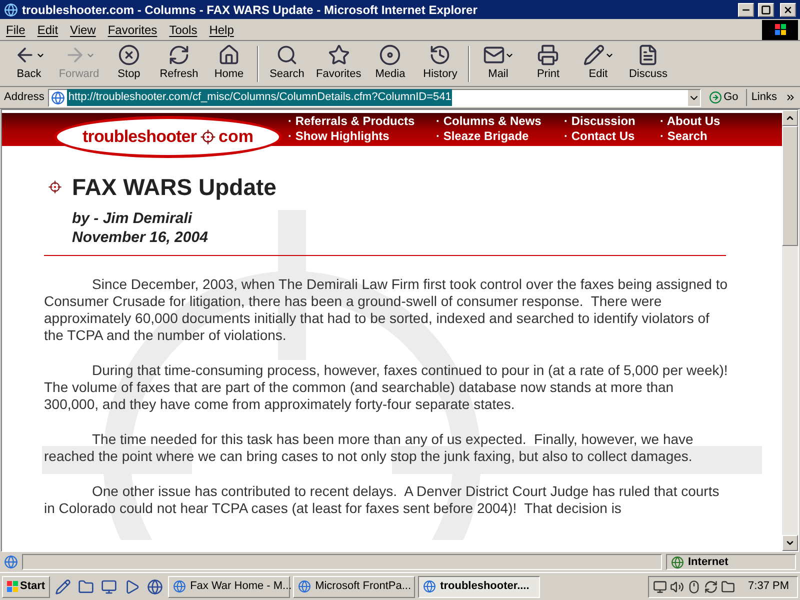  Describe the element at coordinates (386, 310) in the screenshot. I see `article-paragraph: Since December, 2003, when The Demirali Law Firm first took control over the faxes being assigned to Consumer Crusade for litigation, there has been a ground-swell of consumer response. There were approximately 60,000 documents initially that had to be sorted, indexed and searched to identify violators of the TCPA and the number of violations.` at that location.